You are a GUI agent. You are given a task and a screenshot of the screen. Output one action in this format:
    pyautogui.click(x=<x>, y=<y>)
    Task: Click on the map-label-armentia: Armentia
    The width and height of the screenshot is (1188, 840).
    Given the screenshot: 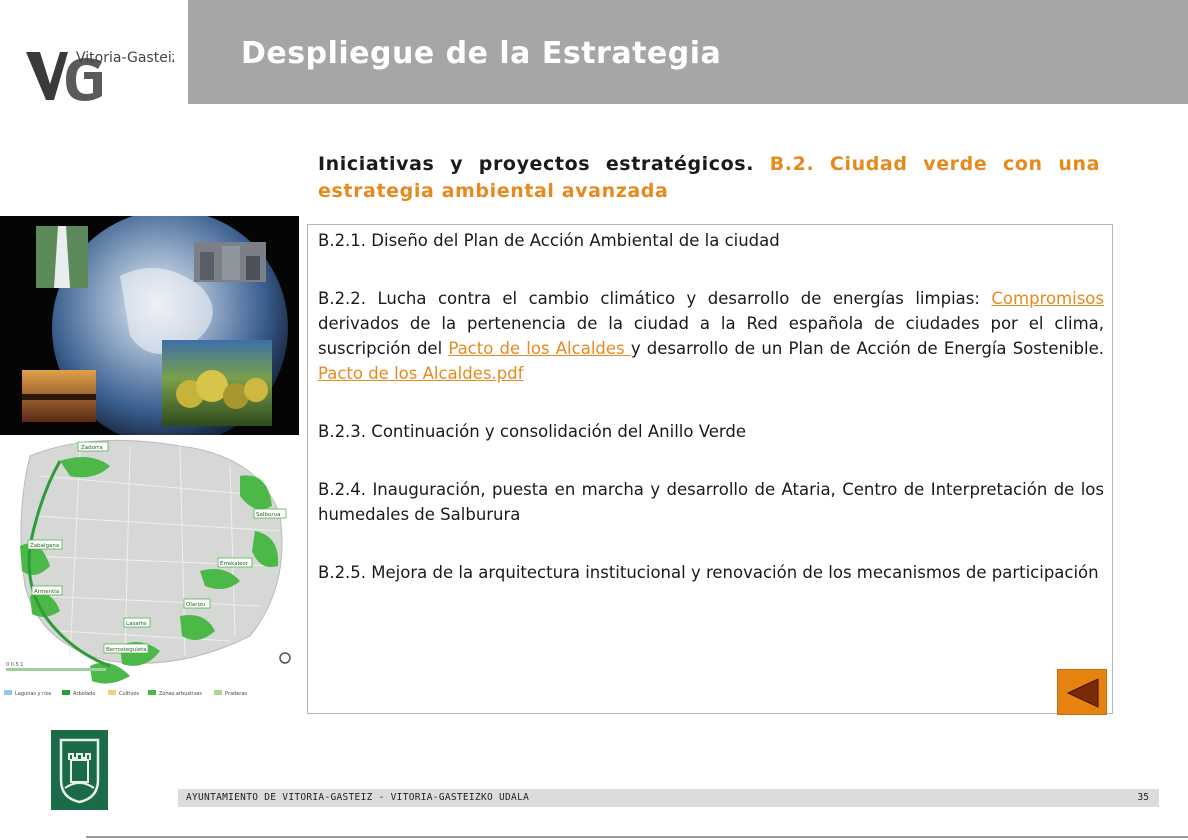 What is the action you would take?
    pyautogui.click(x=46, y=592)
    